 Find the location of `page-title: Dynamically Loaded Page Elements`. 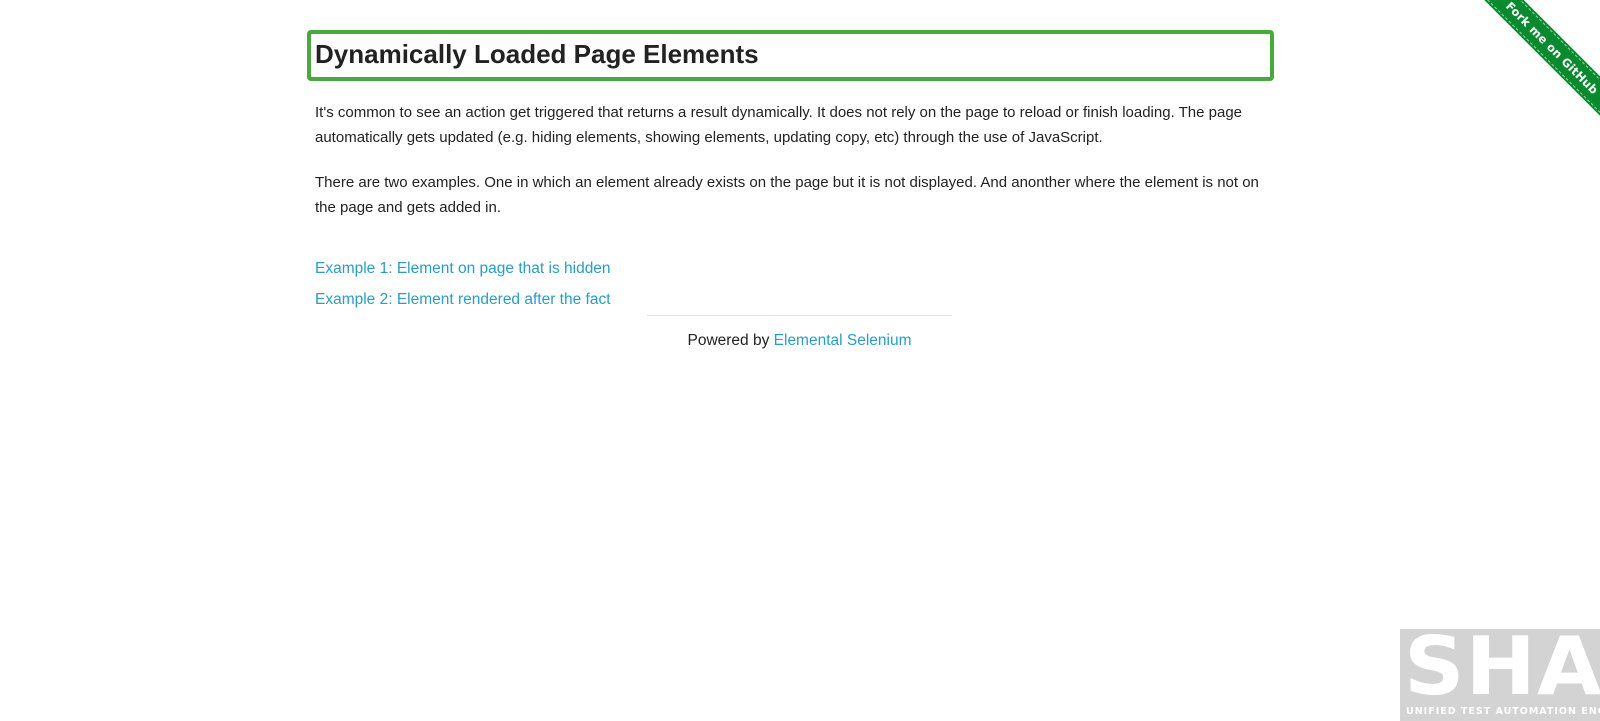

page-title: Dynamically Loaded Page Elements is located at coordinates (537, 54).